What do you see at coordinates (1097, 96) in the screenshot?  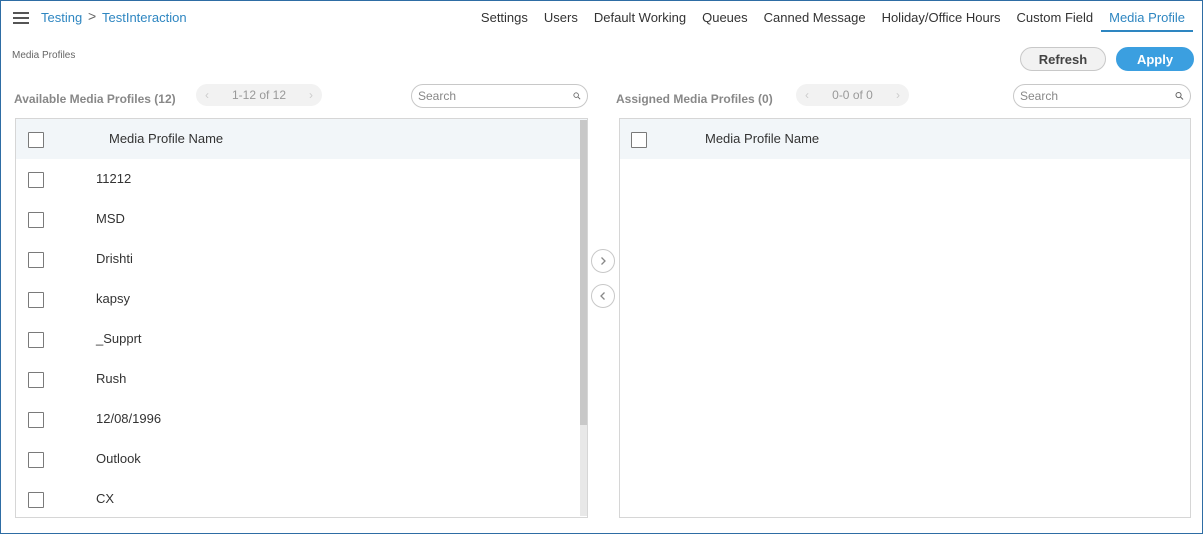 I see `assigned-search-input` at bounding box center [1097, 96].